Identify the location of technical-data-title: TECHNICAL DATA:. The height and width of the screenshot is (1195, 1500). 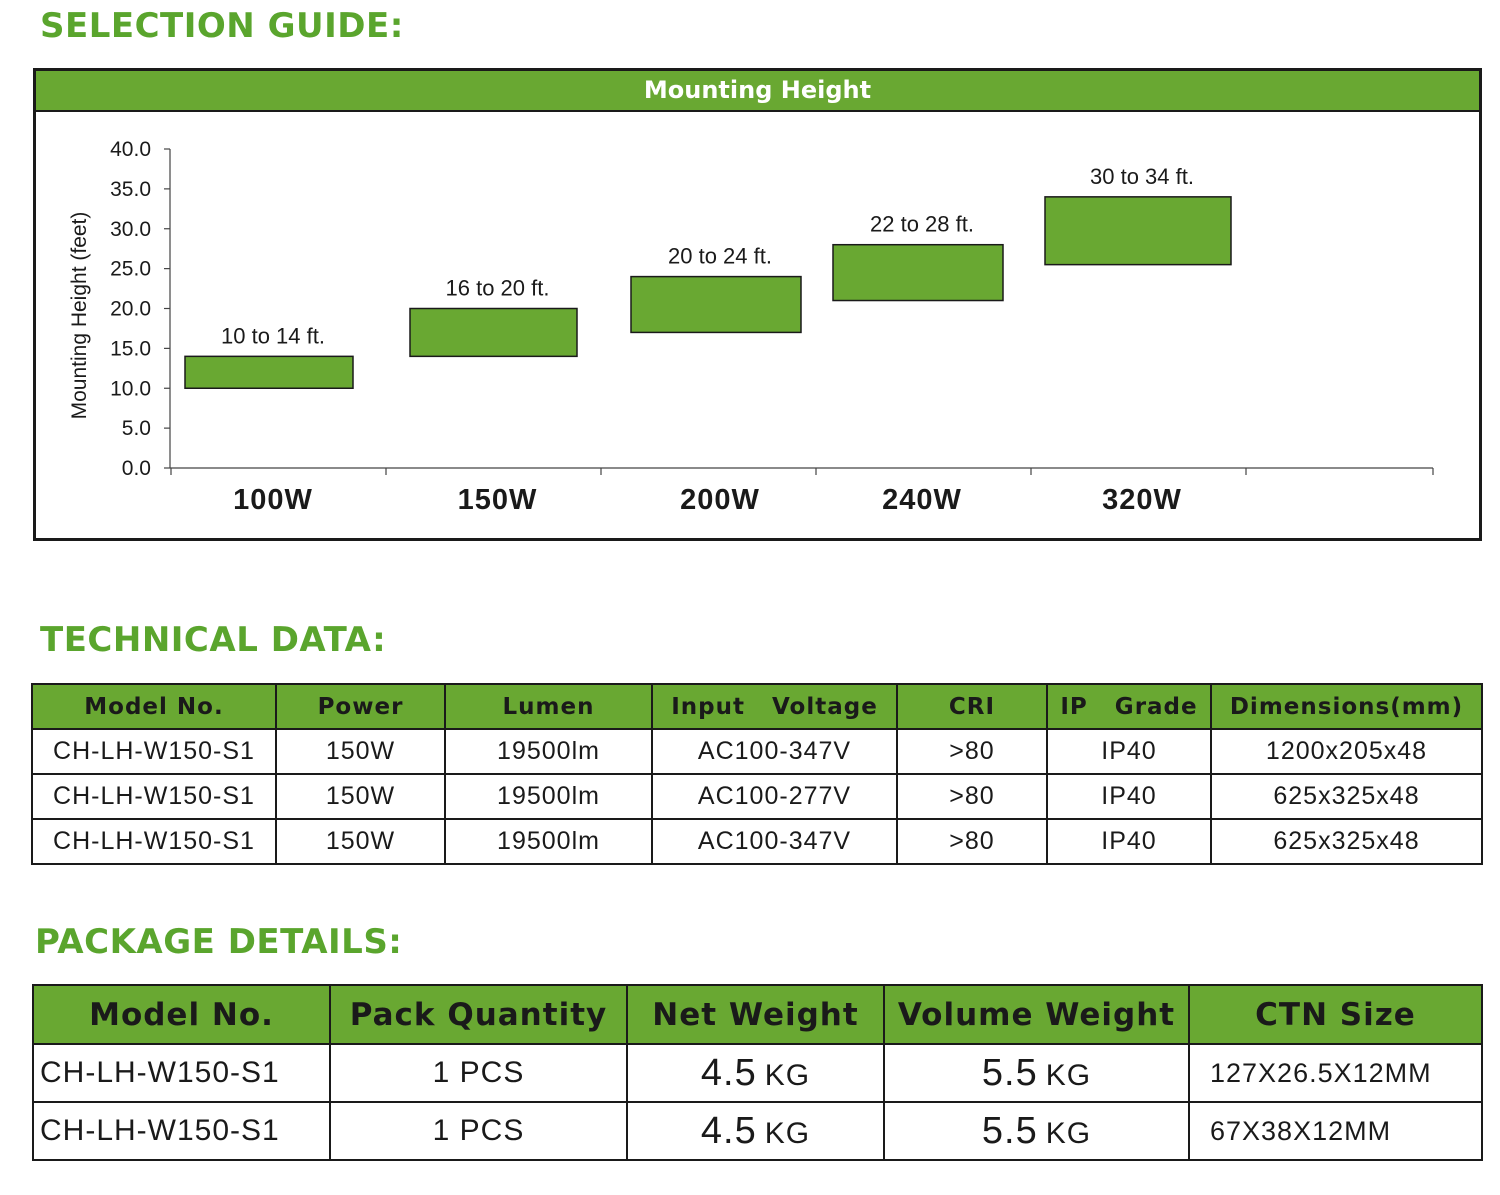
(213, 640).